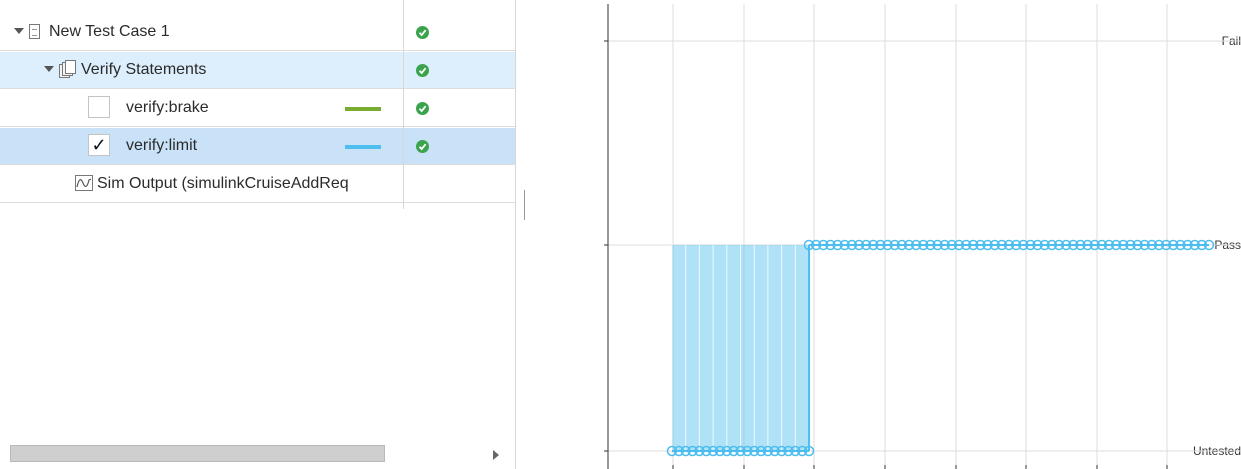  I want to click on scroll-right-arrow-icon, so click(496, 455).